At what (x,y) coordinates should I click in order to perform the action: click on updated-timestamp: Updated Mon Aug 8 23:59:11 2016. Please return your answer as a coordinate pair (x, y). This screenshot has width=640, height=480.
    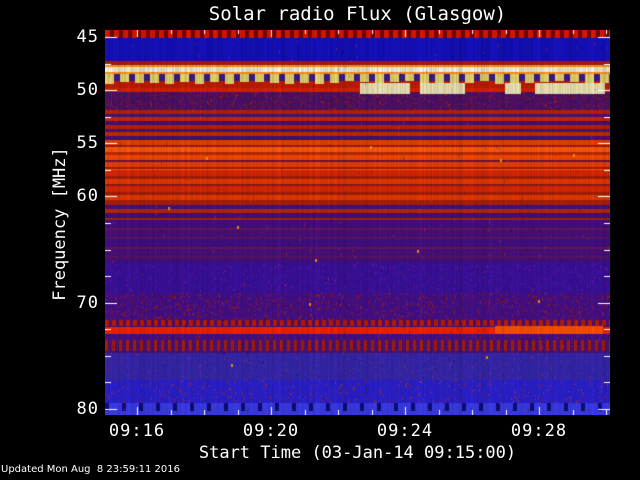
    Looking at the image, I should click on (90, 469).